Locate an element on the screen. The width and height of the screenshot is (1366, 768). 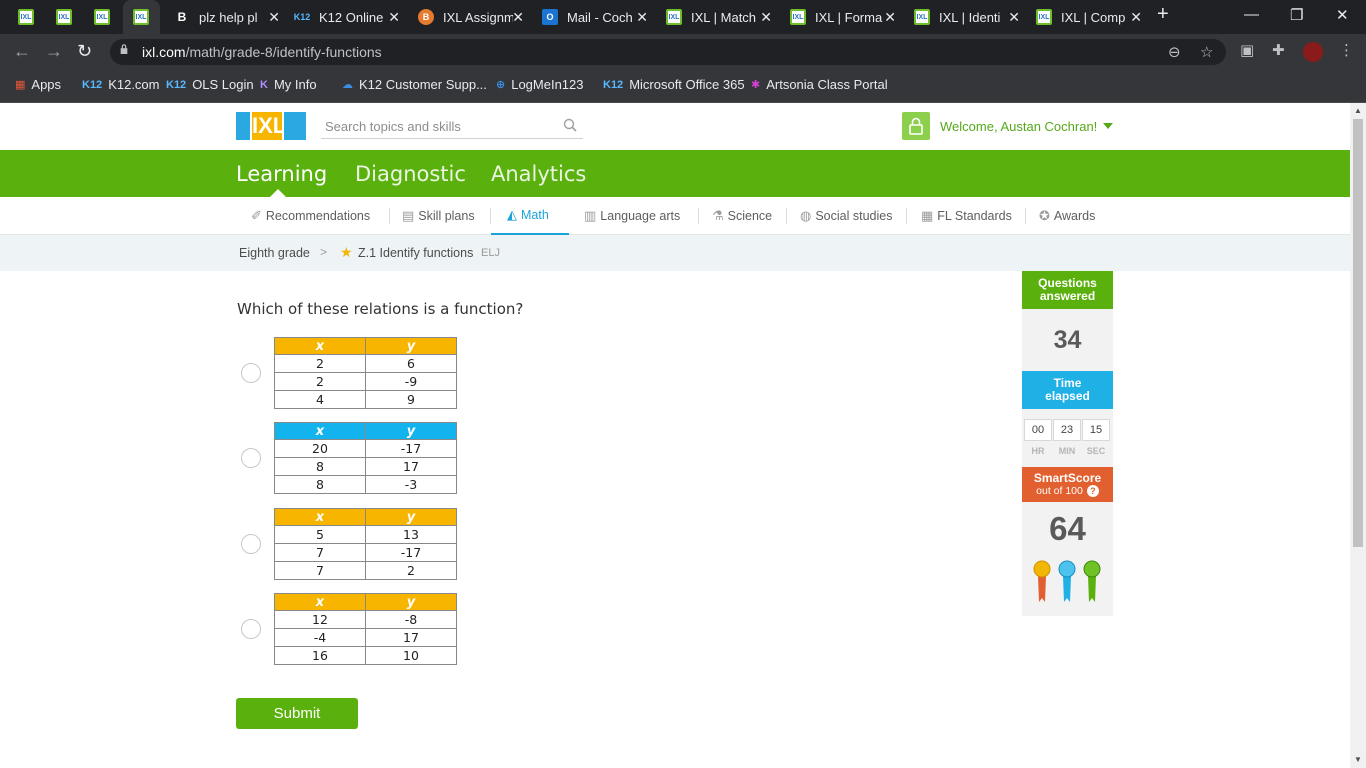
browser-tab-active: IXL is located at coordinates (141, 17).